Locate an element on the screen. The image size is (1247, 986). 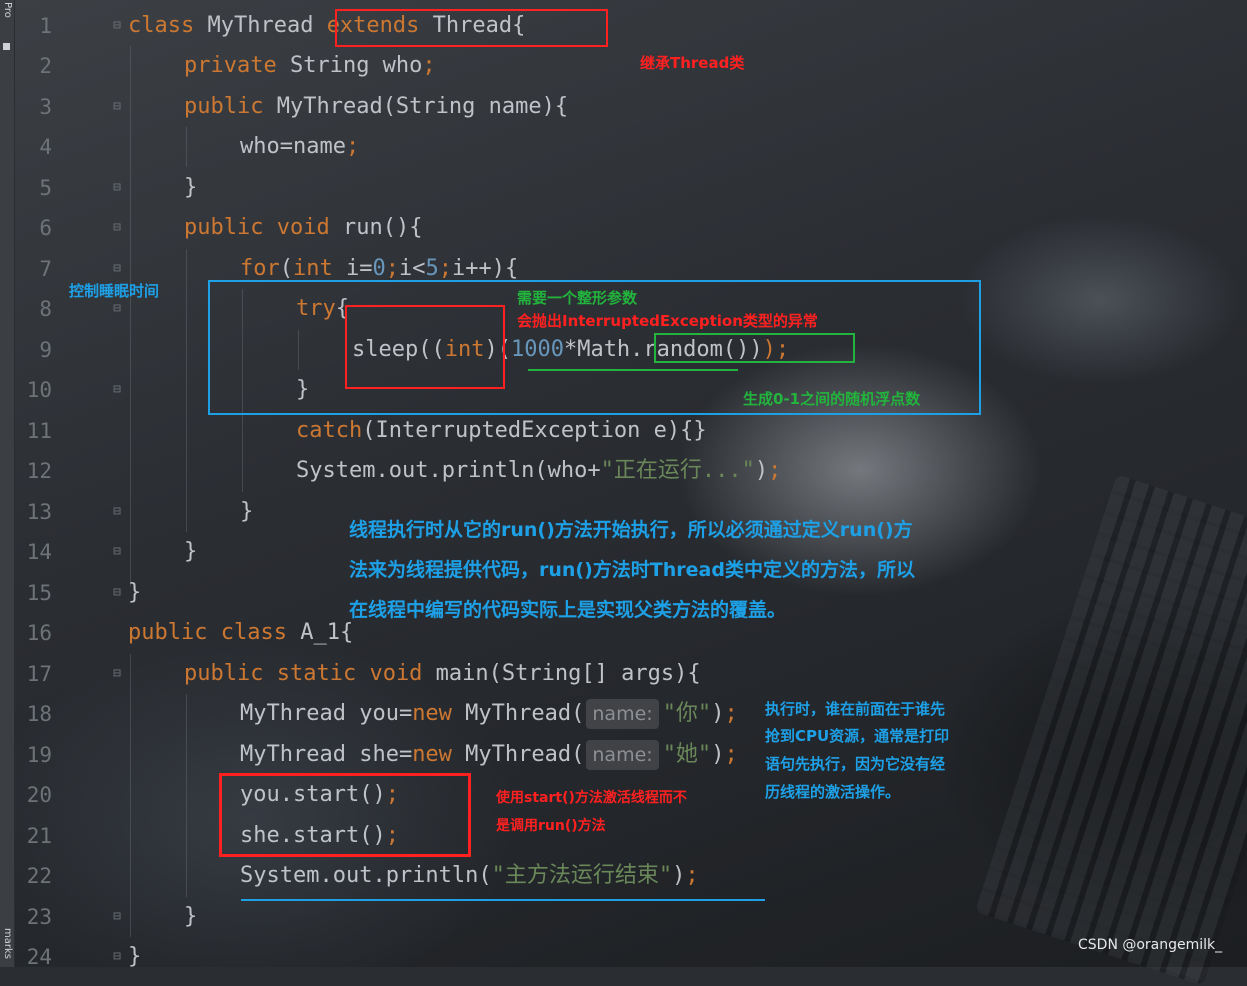
line-number: 16 is located at coordinates (39, 633).